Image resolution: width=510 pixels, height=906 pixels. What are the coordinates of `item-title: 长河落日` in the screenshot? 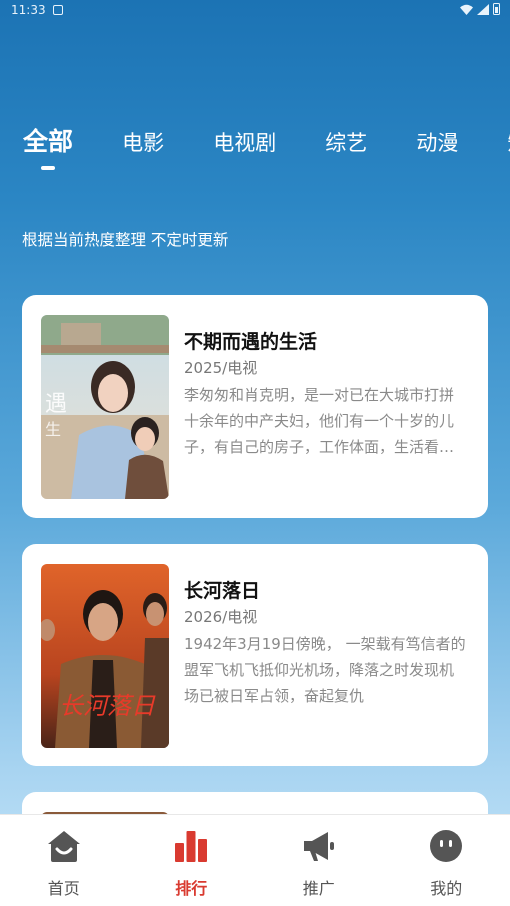 It's located at (222, 591).